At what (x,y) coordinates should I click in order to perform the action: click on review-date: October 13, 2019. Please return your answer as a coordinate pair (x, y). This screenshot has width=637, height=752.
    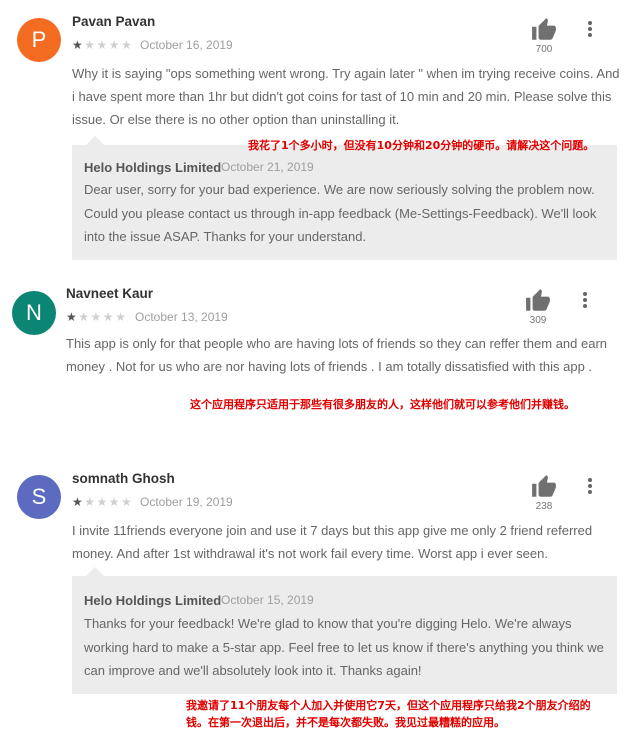
    Looking at the image, I should click on (181, 317).